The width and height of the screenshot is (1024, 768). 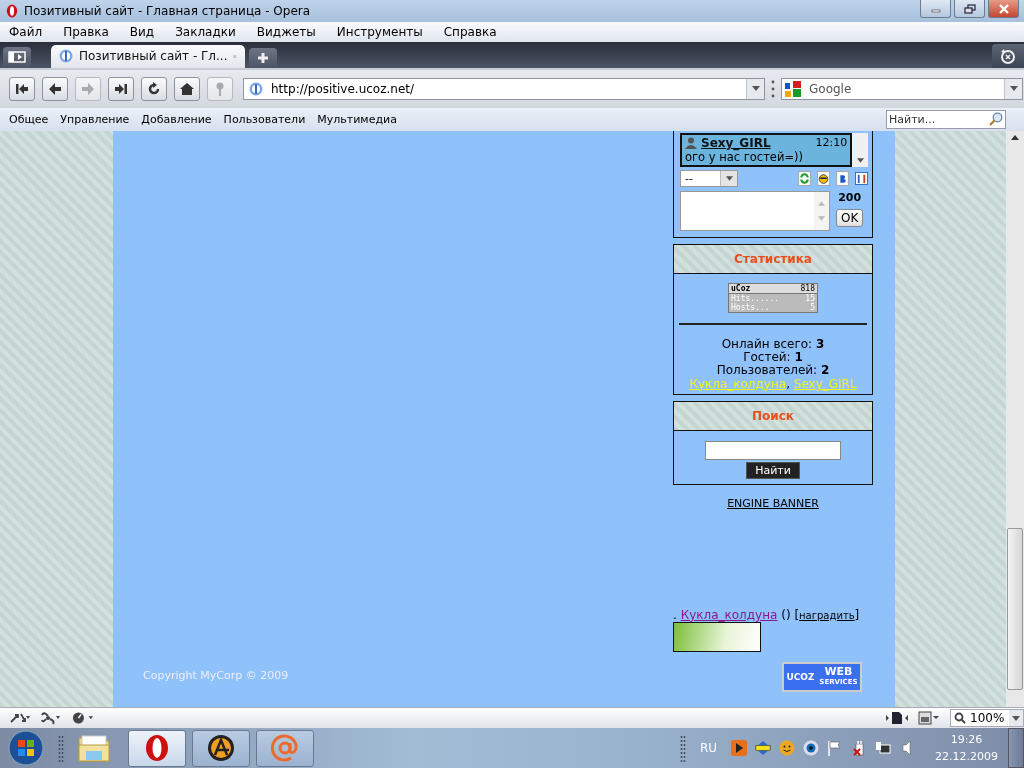 What do you see at coordinates (827, 615) in the screenshot?
I see `award-link: наградить` at bounding box center [827, 615].